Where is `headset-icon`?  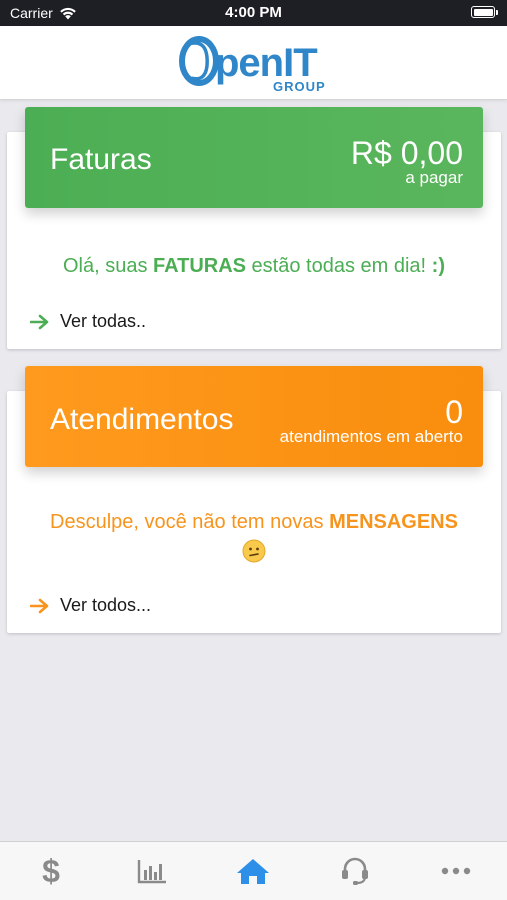 headset-icon is located at coordinates (354, 871).